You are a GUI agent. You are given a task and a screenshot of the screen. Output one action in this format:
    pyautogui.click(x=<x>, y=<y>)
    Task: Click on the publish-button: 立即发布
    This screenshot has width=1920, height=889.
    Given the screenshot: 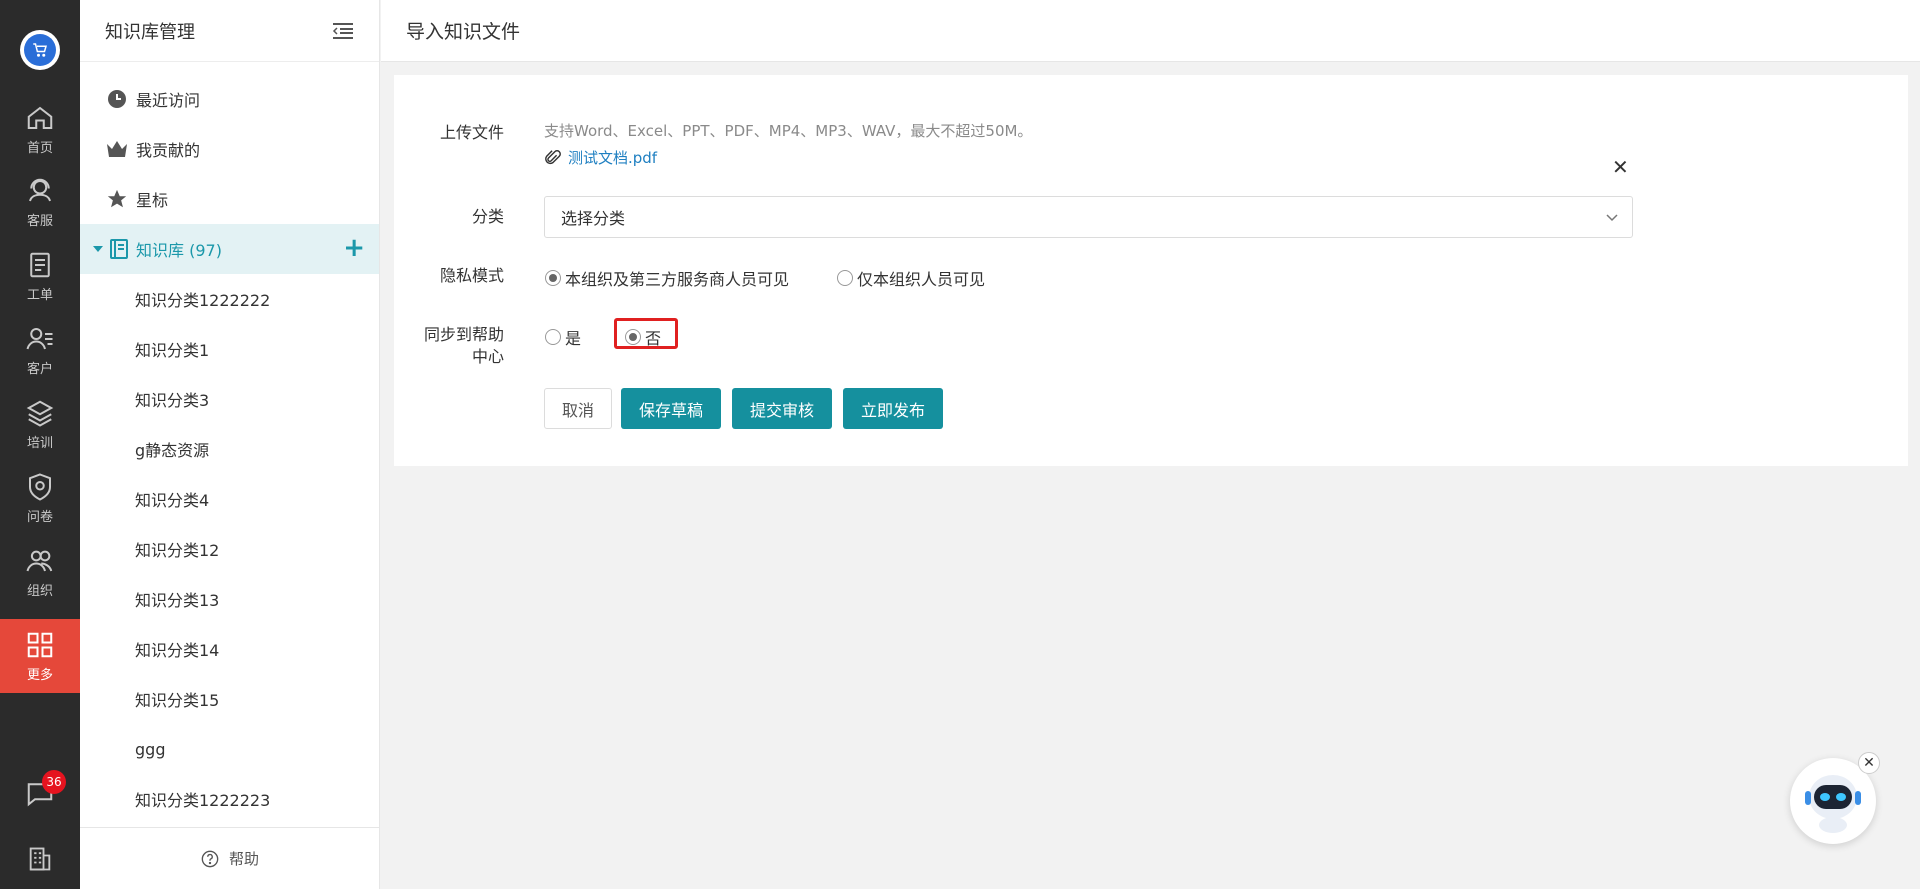 What is the action you would take?
    pyautogui.click(x=893, y=408)
    